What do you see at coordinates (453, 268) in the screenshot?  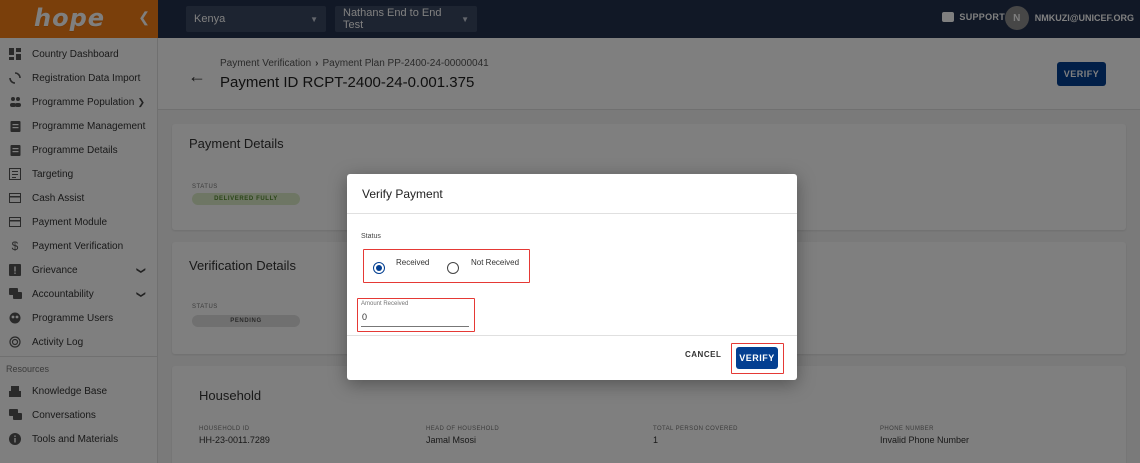 I see `radio-not-received` at bounding box center [453, 268].